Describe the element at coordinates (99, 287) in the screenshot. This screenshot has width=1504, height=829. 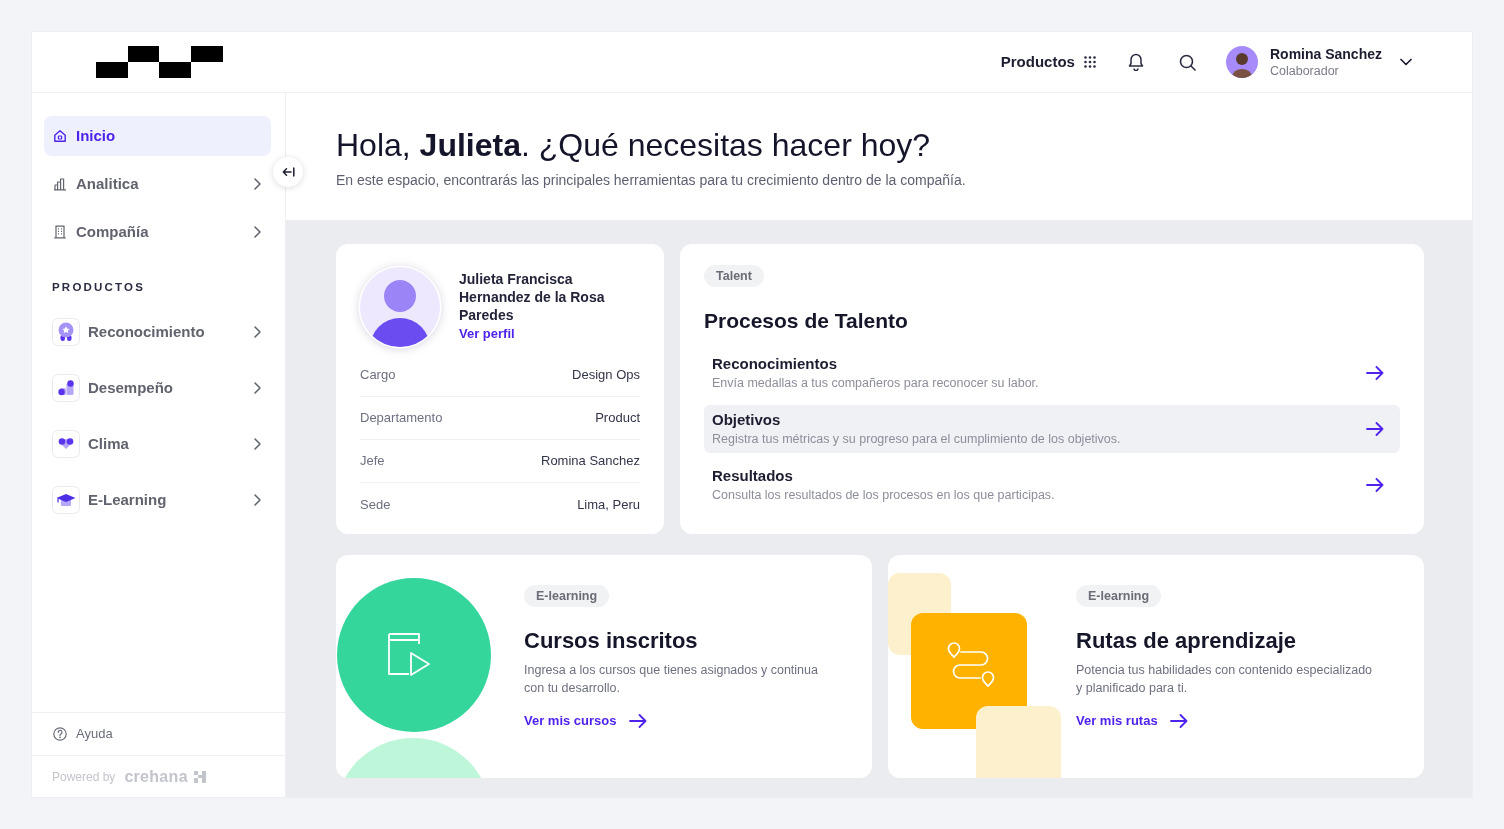
I see `section-title: PRODUCTOS` at that location.